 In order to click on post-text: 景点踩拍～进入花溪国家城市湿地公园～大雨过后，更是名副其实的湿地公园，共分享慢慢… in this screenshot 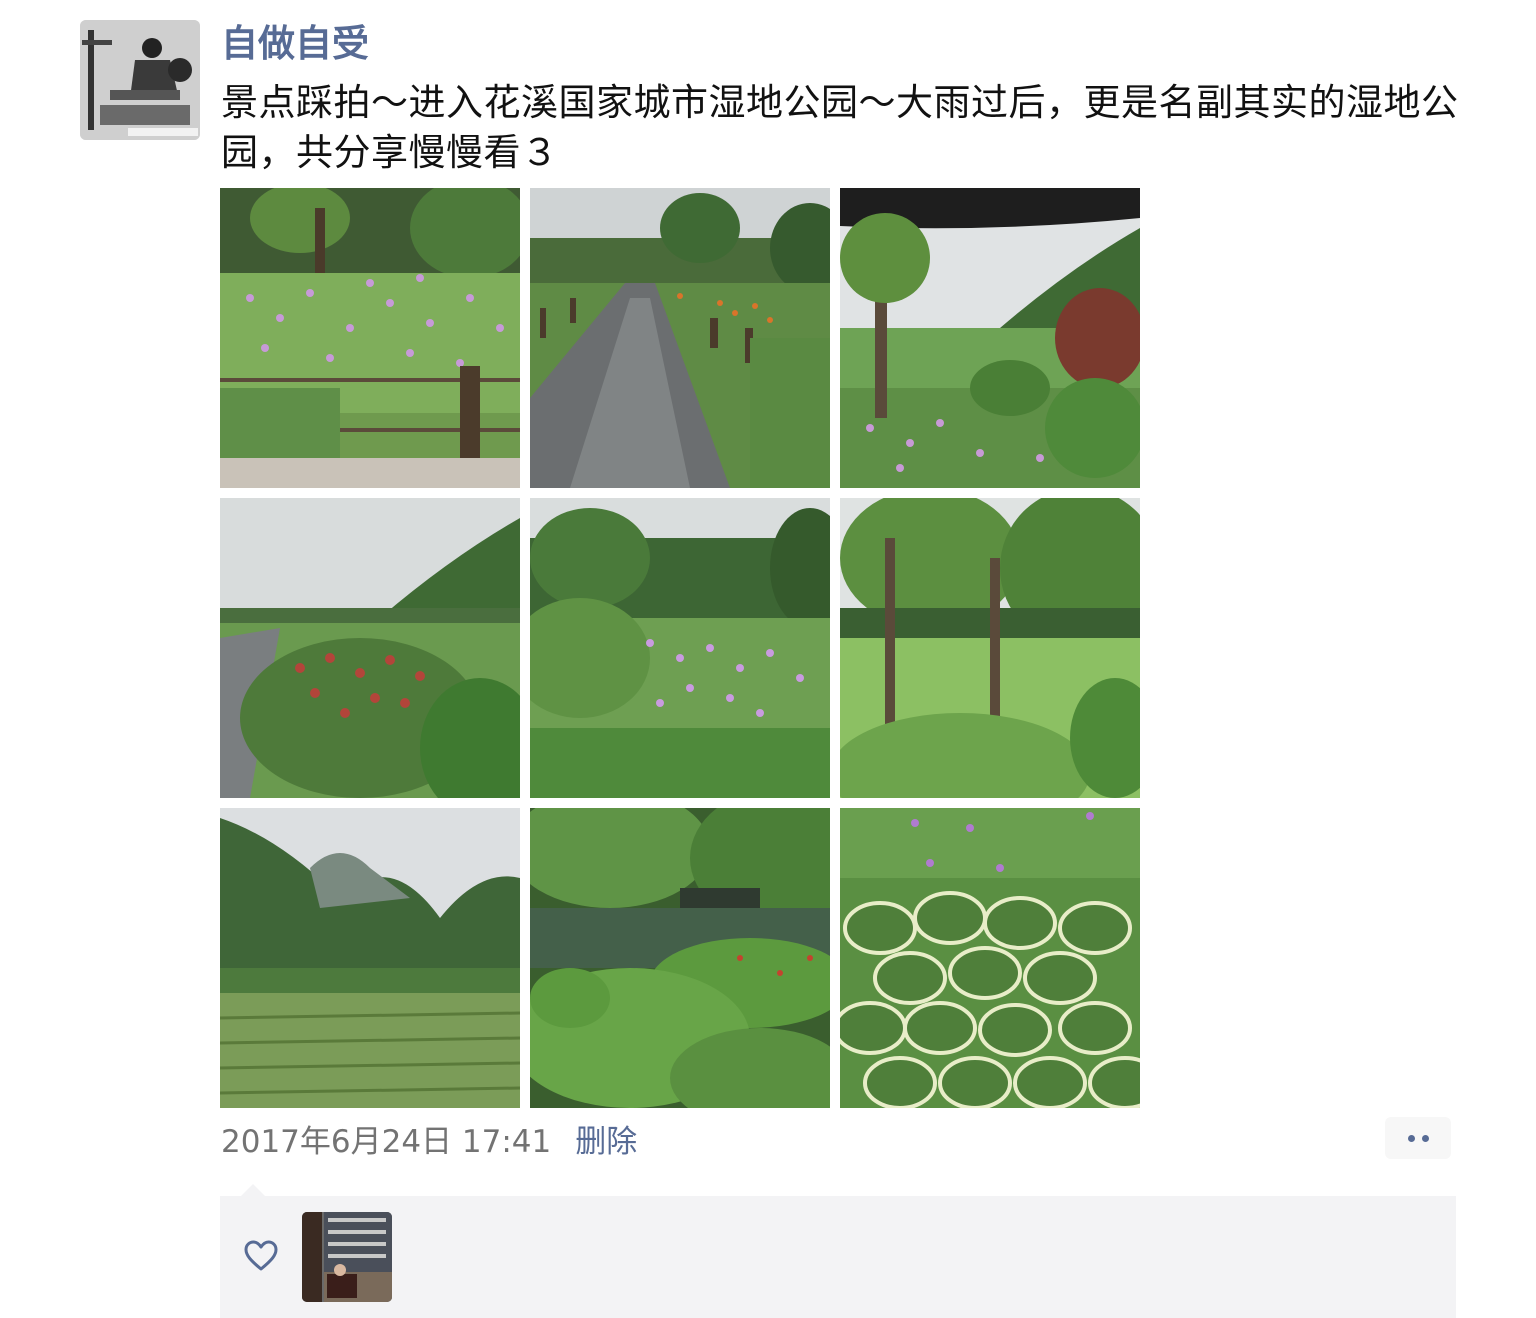, I will do `click(840, 127)`.